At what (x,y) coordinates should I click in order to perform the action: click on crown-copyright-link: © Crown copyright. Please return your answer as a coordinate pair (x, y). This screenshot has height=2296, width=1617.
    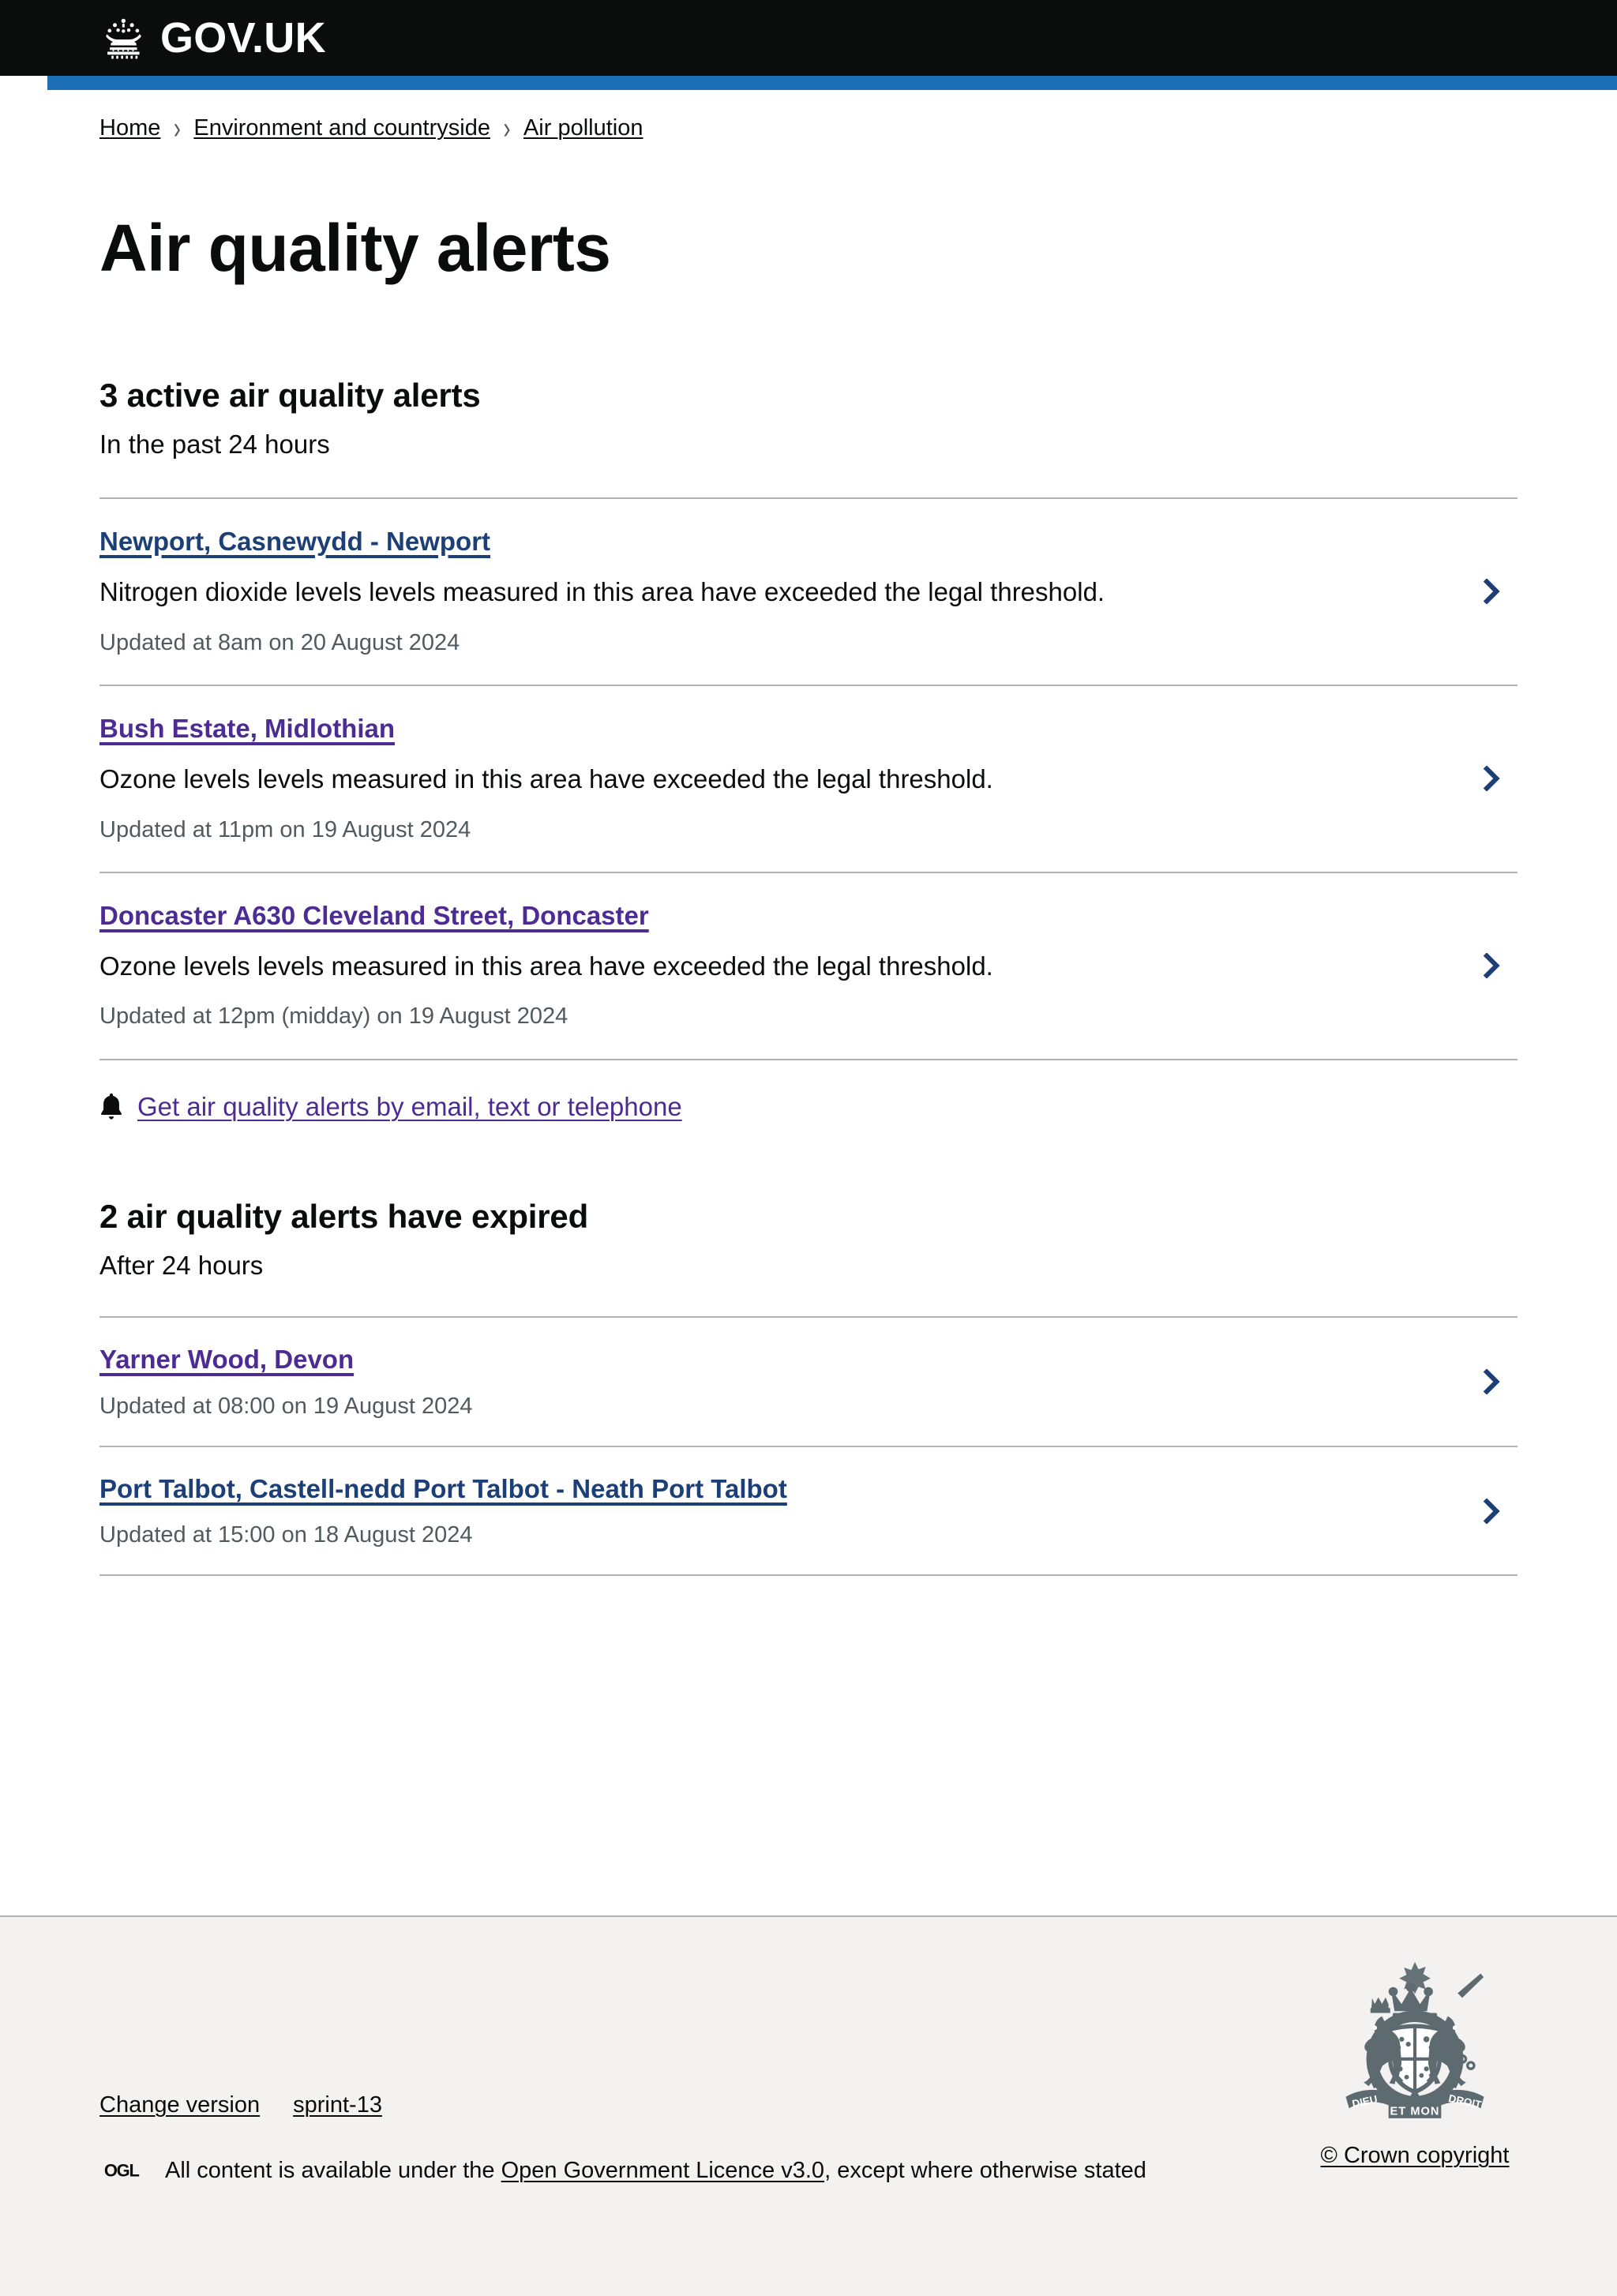
    Looking at the image, I should click on (1416, 2156).